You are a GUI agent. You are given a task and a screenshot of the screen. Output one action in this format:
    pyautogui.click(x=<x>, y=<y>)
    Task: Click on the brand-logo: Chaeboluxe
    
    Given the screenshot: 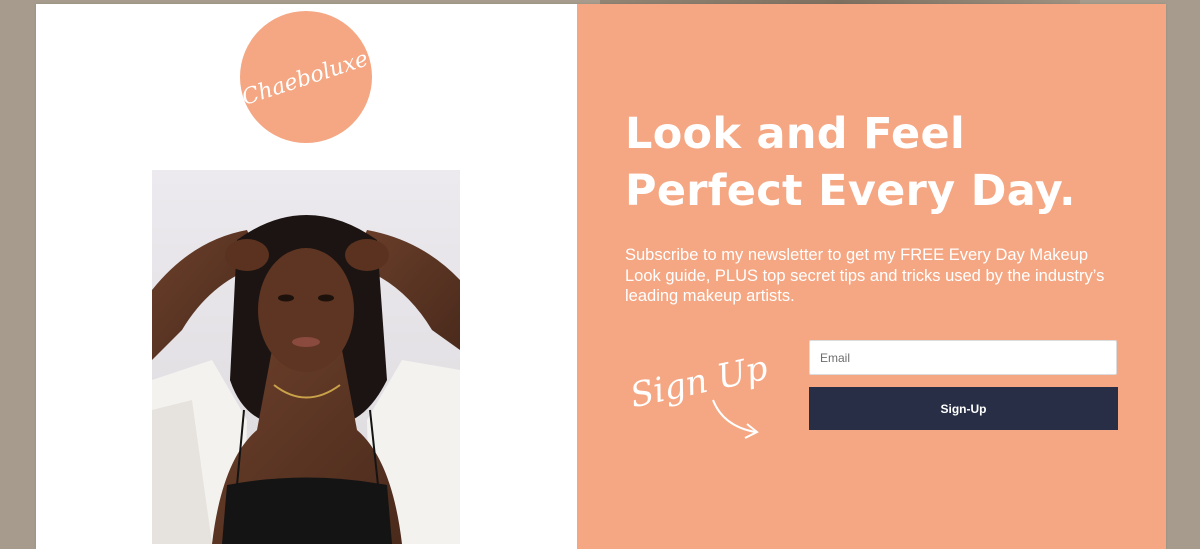 What is the action you would take?
    pyautogui.click(x=306, y=77)
    